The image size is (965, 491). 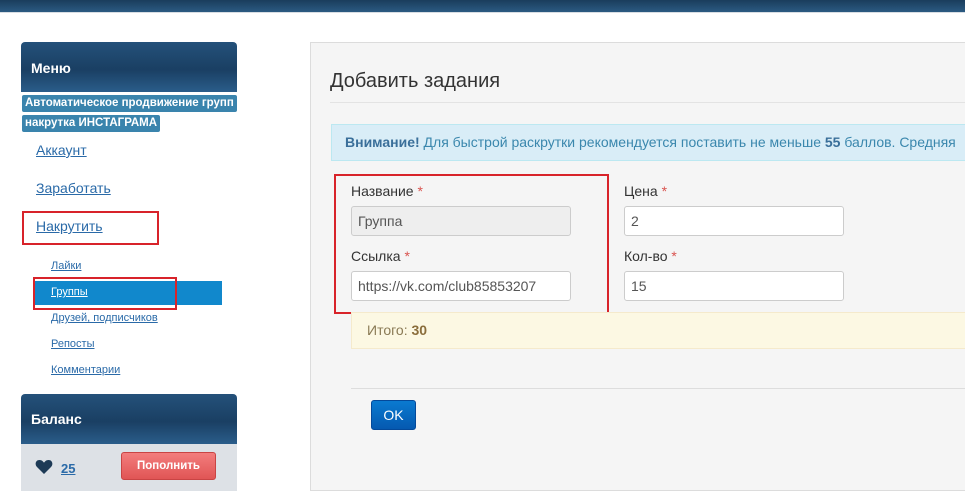 I want to click on highlight-groups, so click(x=105, y=293).